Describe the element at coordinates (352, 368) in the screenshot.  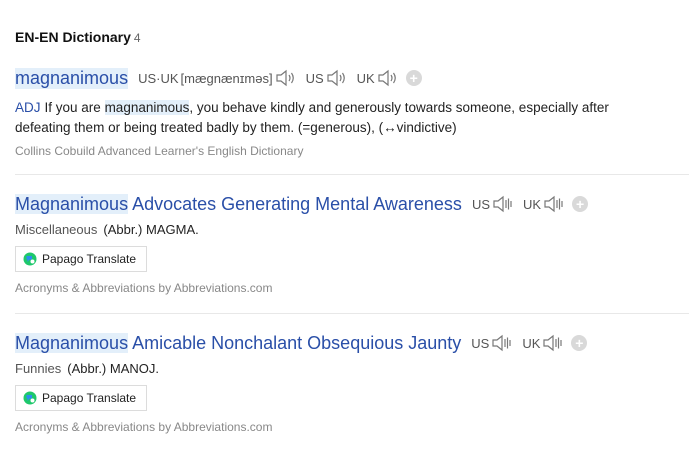
I see `meta-row: Funnies (Abbr.) MANOJ.` at that location.